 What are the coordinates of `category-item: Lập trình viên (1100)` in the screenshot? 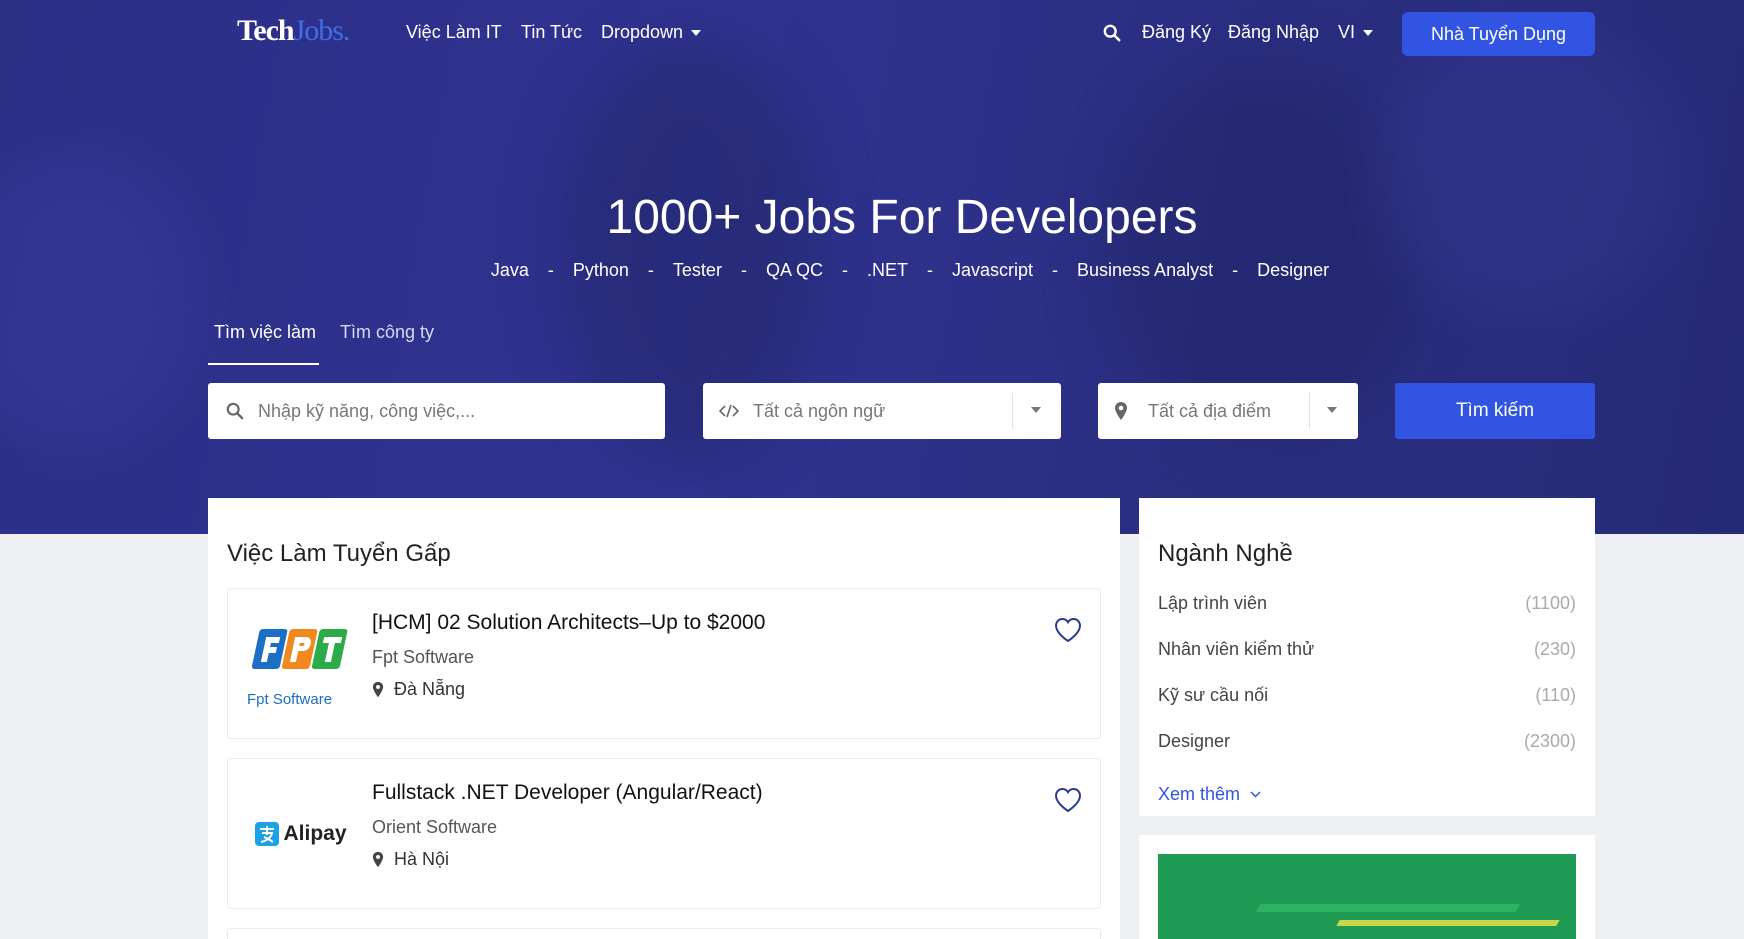 It's located at (1367, 603).